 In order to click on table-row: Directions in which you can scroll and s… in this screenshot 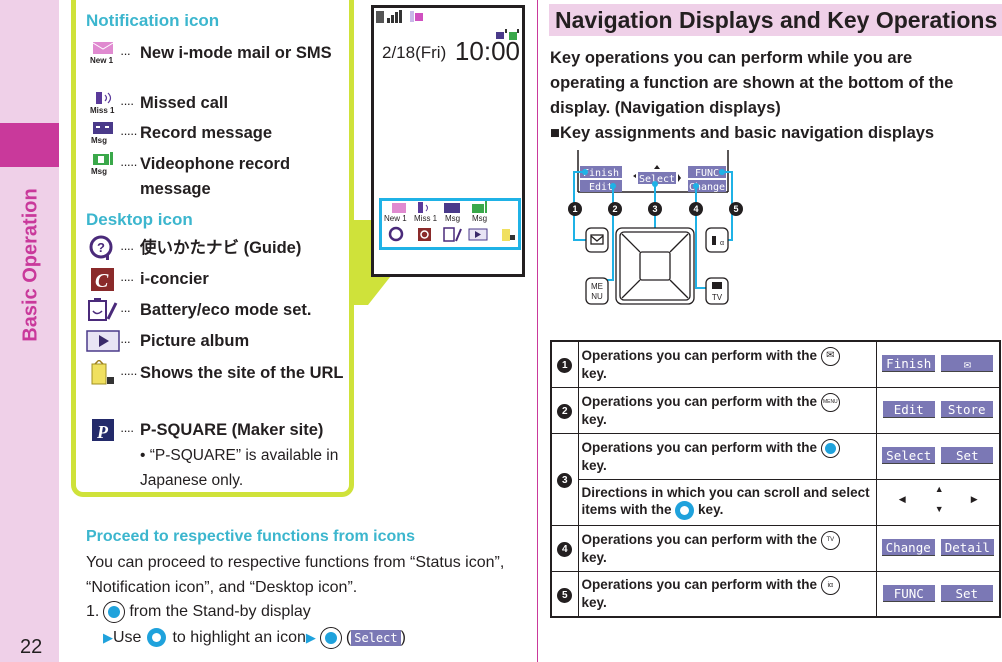, I will do `click(776, 502)`.